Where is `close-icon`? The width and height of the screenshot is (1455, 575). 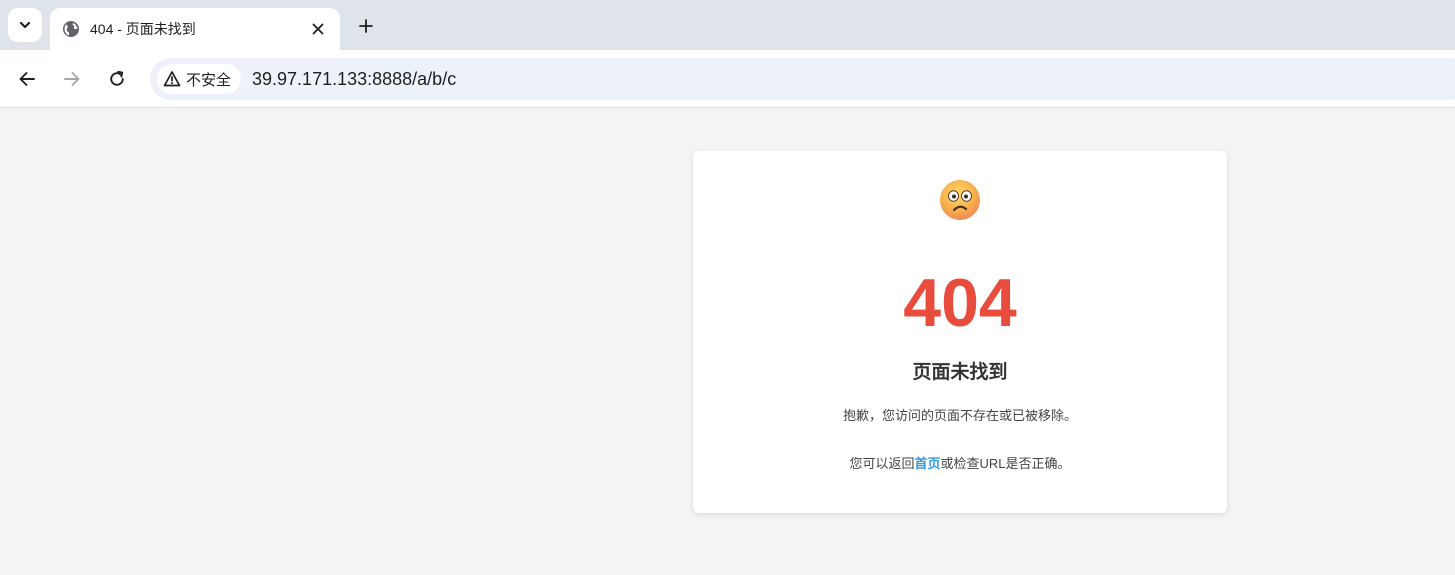
close-icon is located at coordinates (318, 29).